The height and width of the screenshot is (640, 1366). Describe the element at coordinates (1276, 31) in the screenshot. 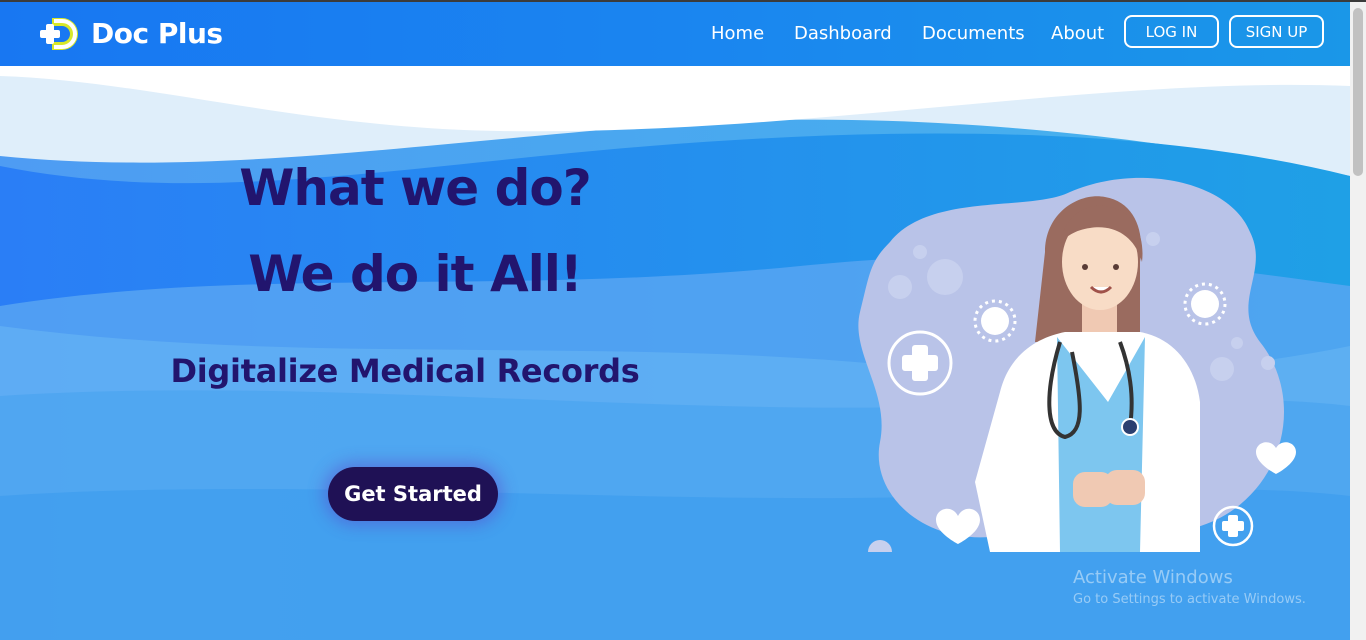

I see `signup-button: SIGN UP` at that location.